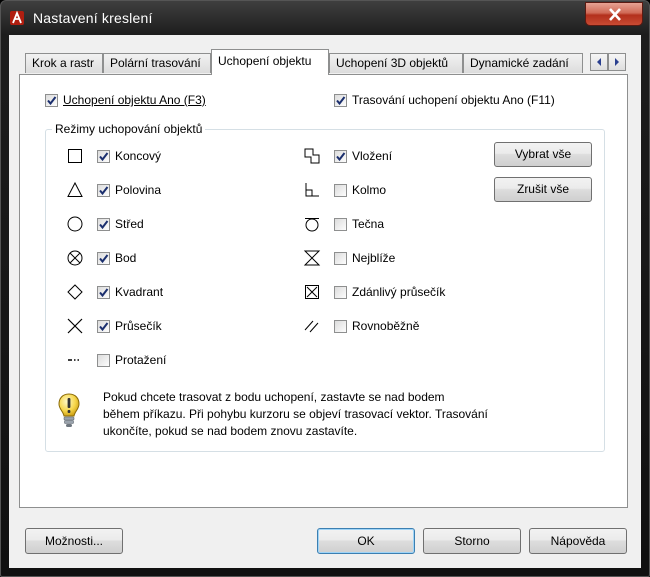 The width and height of the screenshot is (650, 577). I want to click on mode-node-checkbox, so click(103, 258).